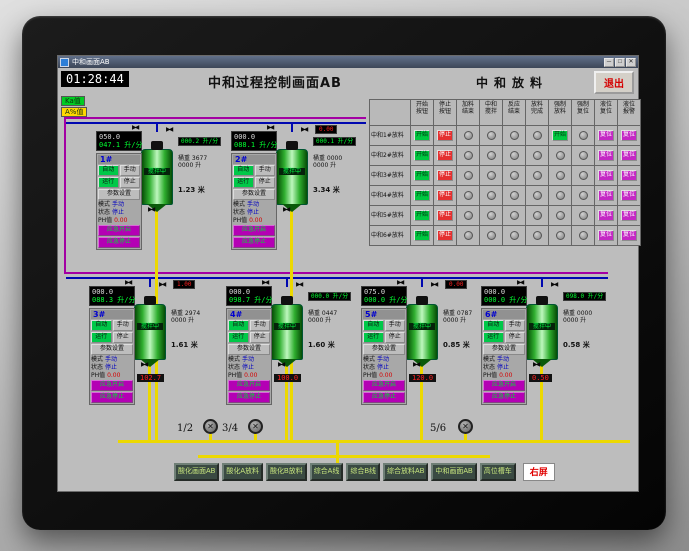  What do you see at coordinates (348, 62) in the screenshot?
I see `window-titlebar: 中和画面AB ─ □ ✕` at bounding box center [348, 62].